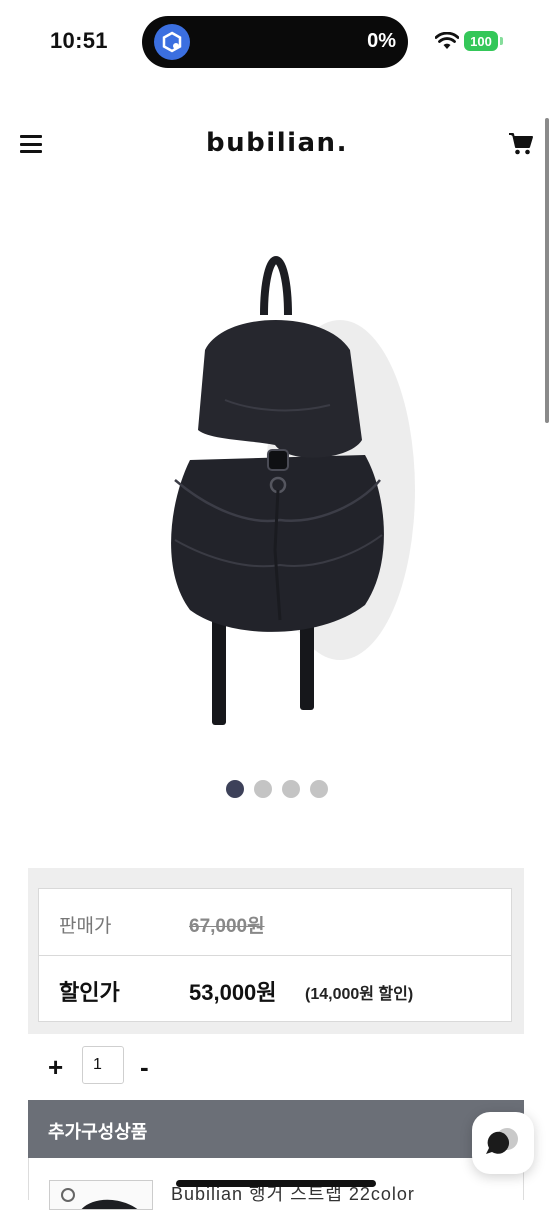 This screenshot has width=554, height=1210. I want to click on addon-products-title: 추가구성상품, so click(98, 1132).